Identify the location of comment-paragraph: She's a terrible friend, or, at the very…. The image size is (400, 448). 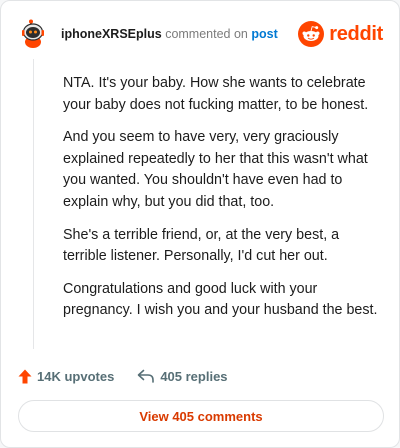
(201, 245).